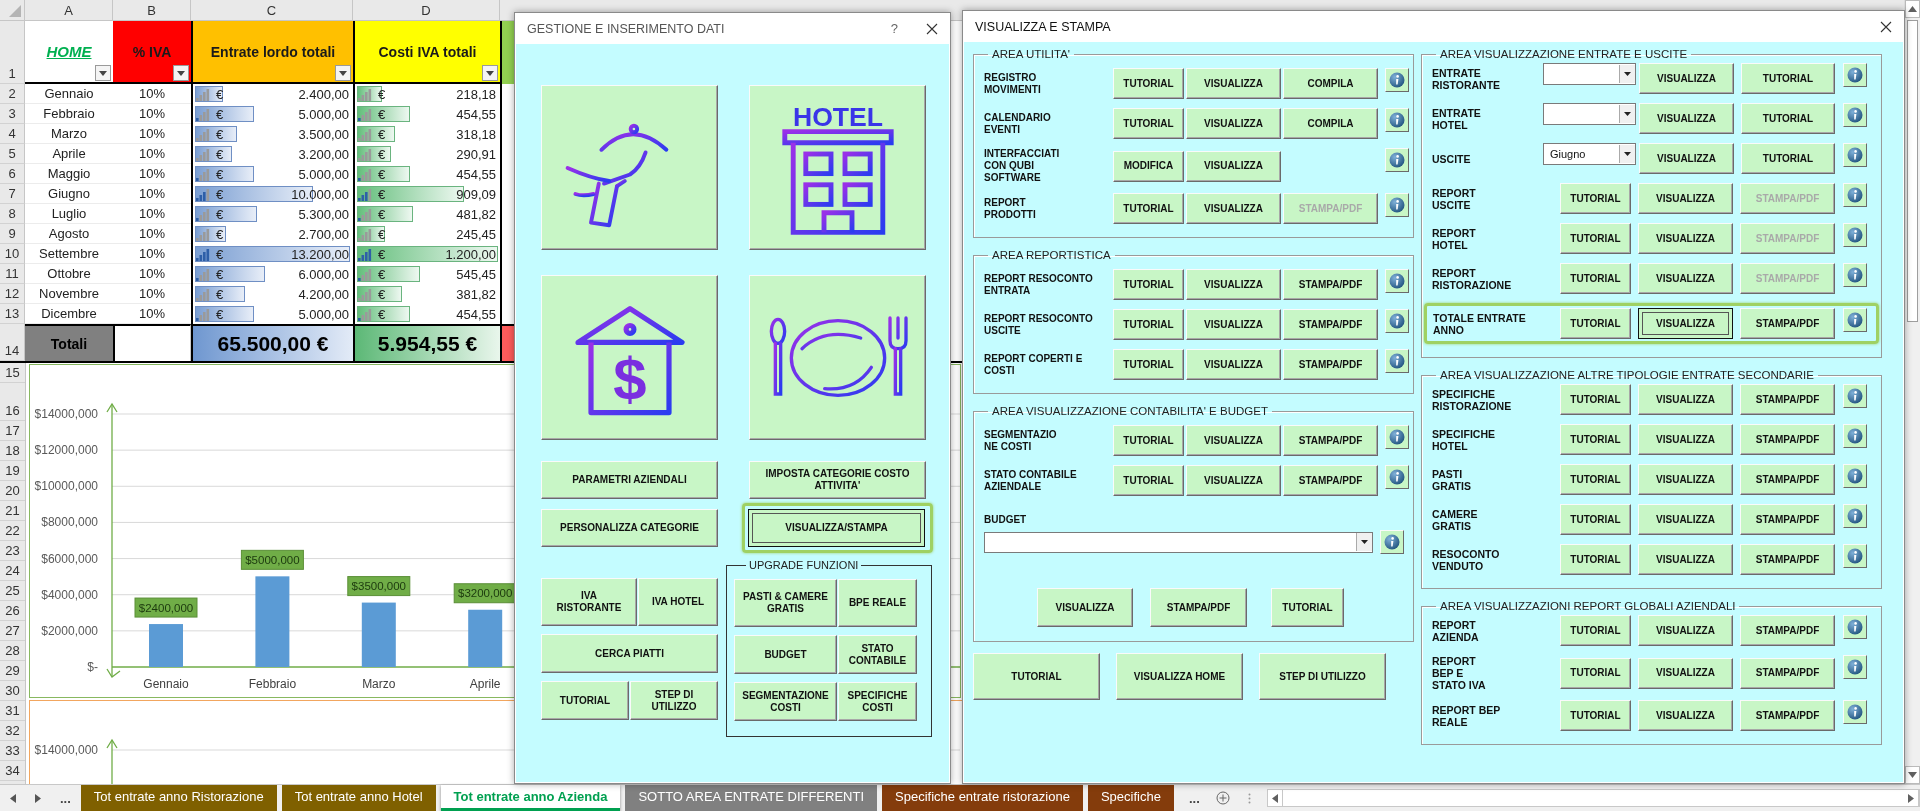 This screenshot has height=811, width=1920. Describe the element at coordinates (12, 94) in the screenshot. I see `row-header: 2` at that location.